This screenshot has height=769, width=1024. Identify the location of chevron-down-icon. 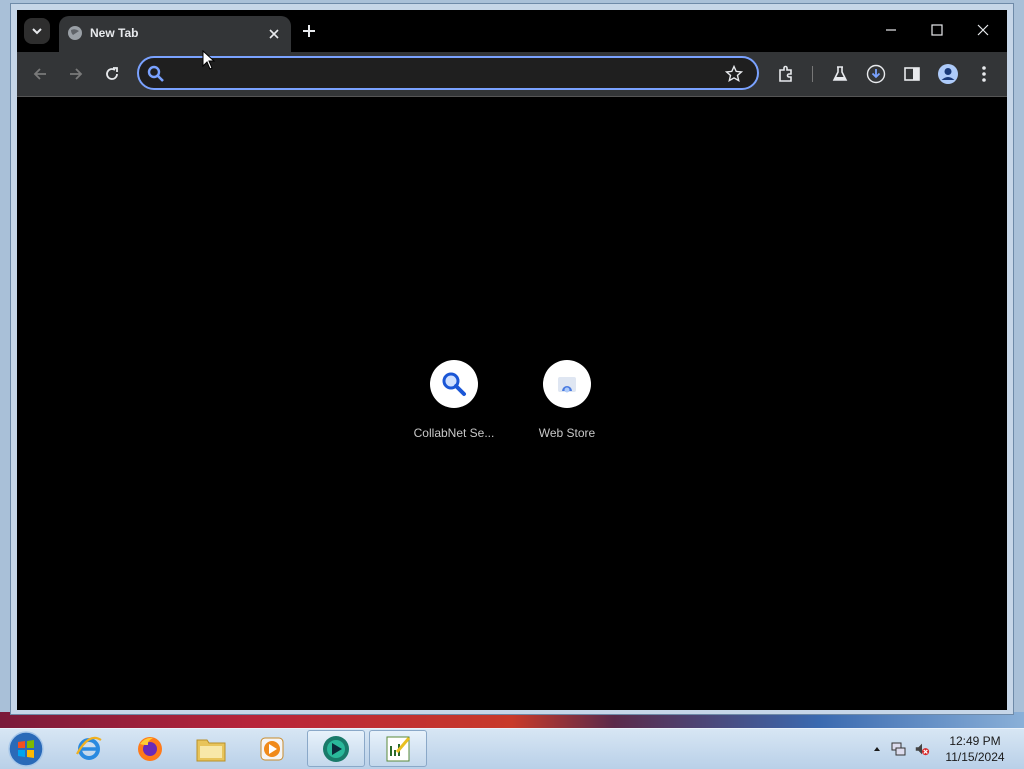
(37, 31).